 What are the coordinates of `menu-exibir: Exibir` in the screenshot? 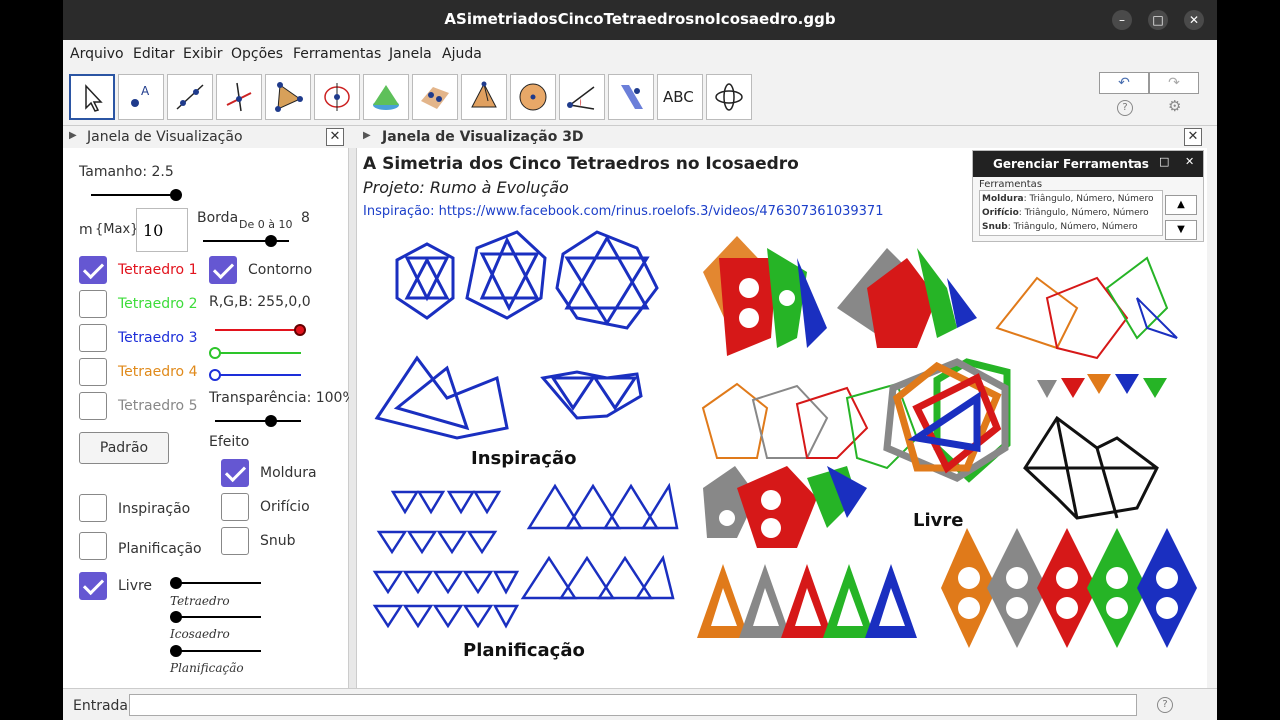 It's located at (203, 54).